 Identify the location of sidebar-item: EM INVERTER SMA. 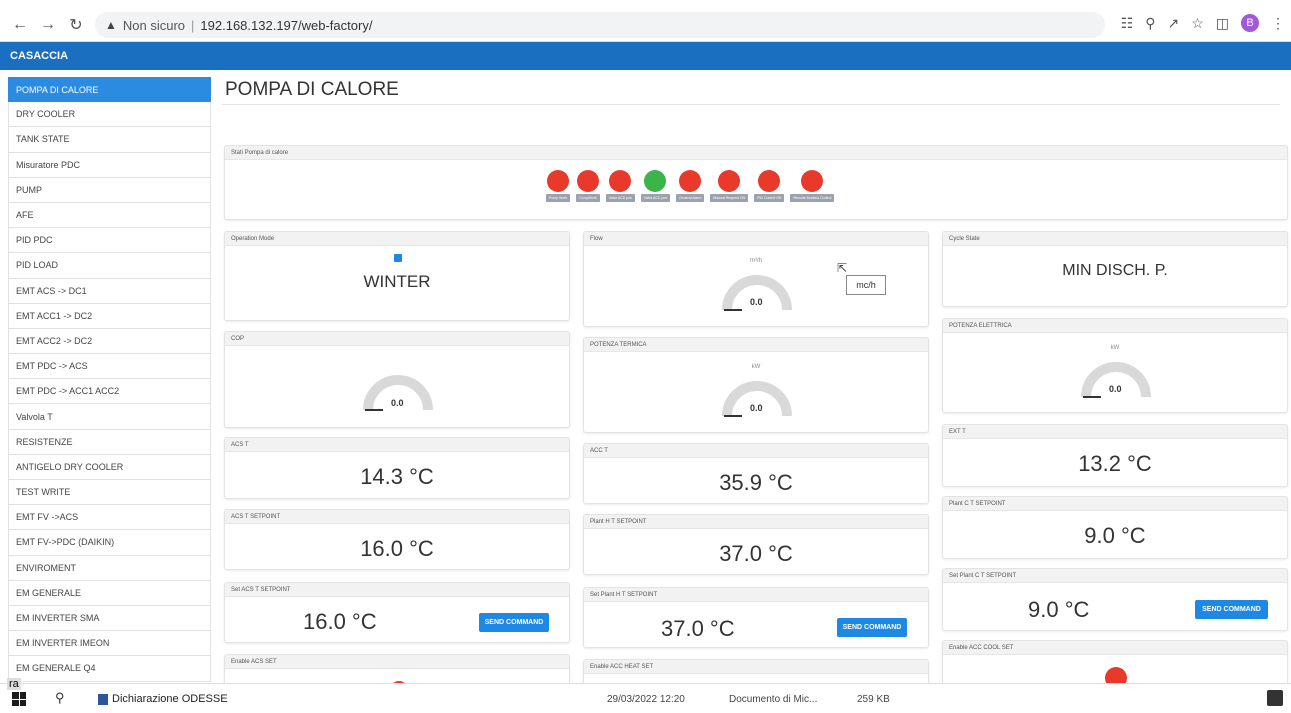
(109, 618).